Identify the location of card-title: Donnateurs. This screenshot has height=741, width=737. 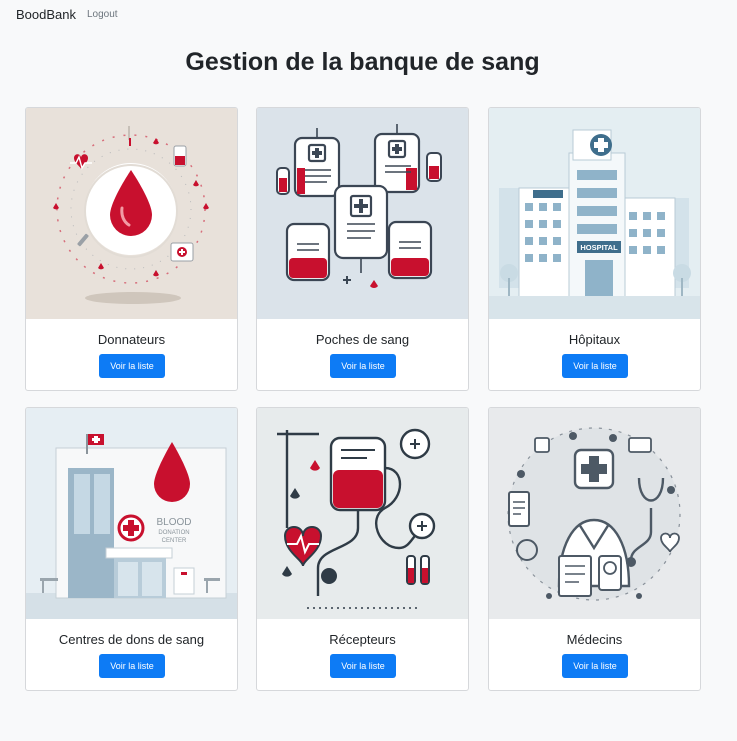
(131, 339).